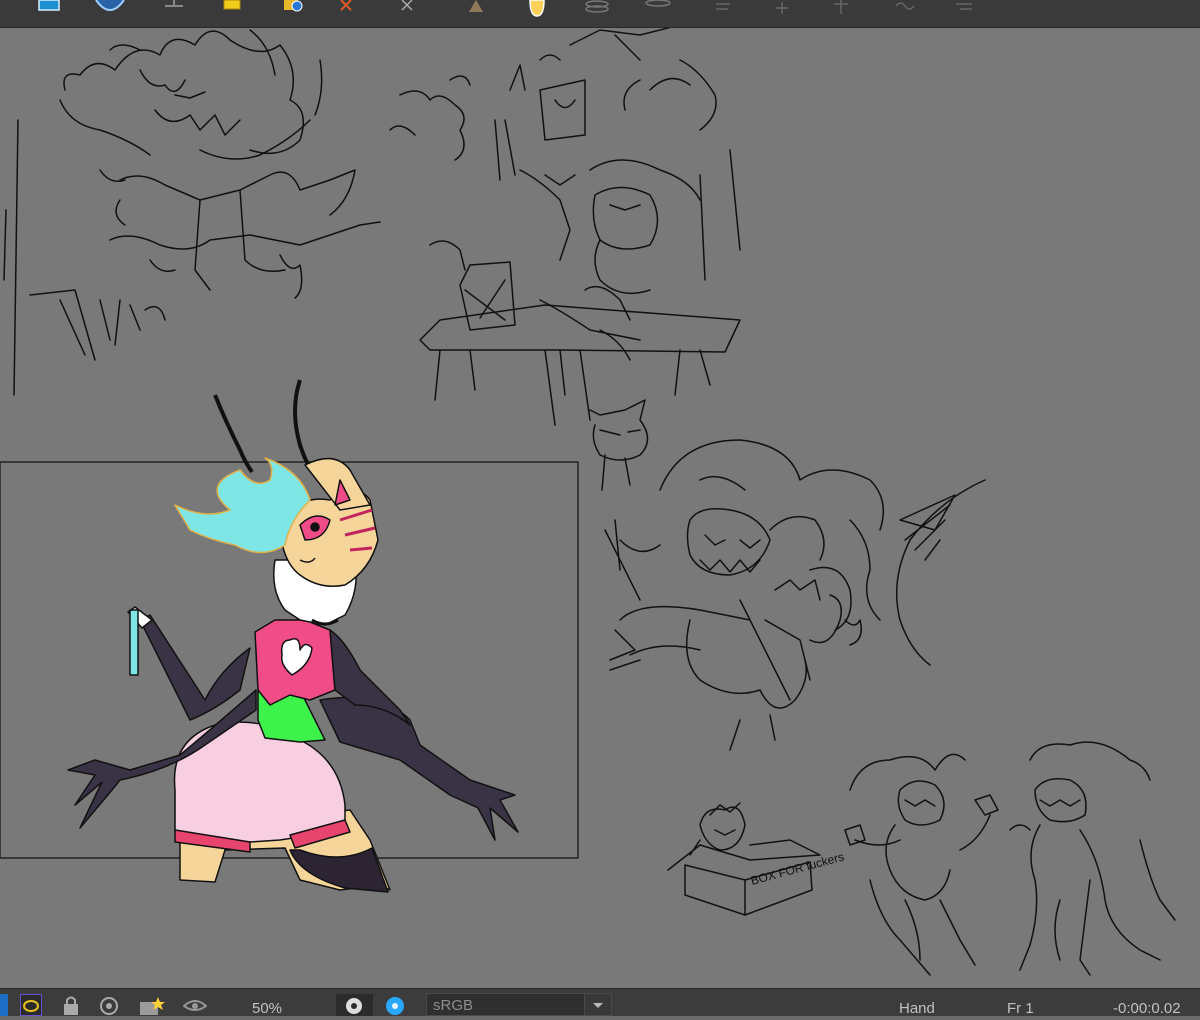  Describe the element at coordinates (795, 595) in the screenshot. I see `sketch-jester-big` at that location.